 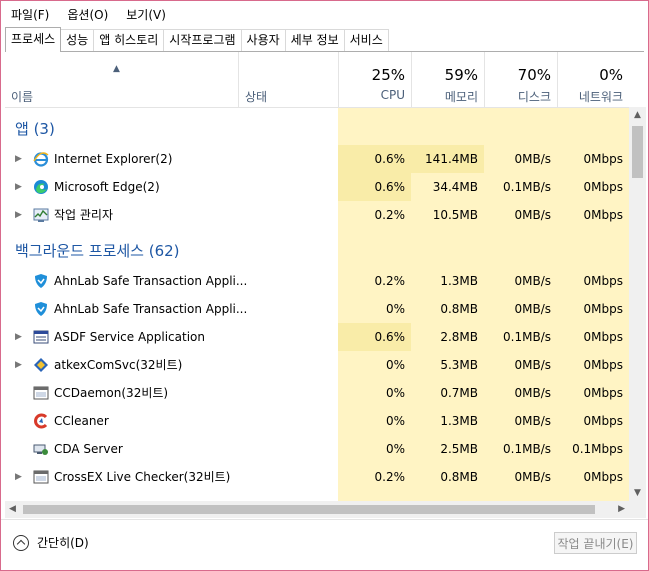 What do you see at coordinates (534, 75) in the screenshot?
I see `disk-total: 70%` at bounding box center [534, 75].